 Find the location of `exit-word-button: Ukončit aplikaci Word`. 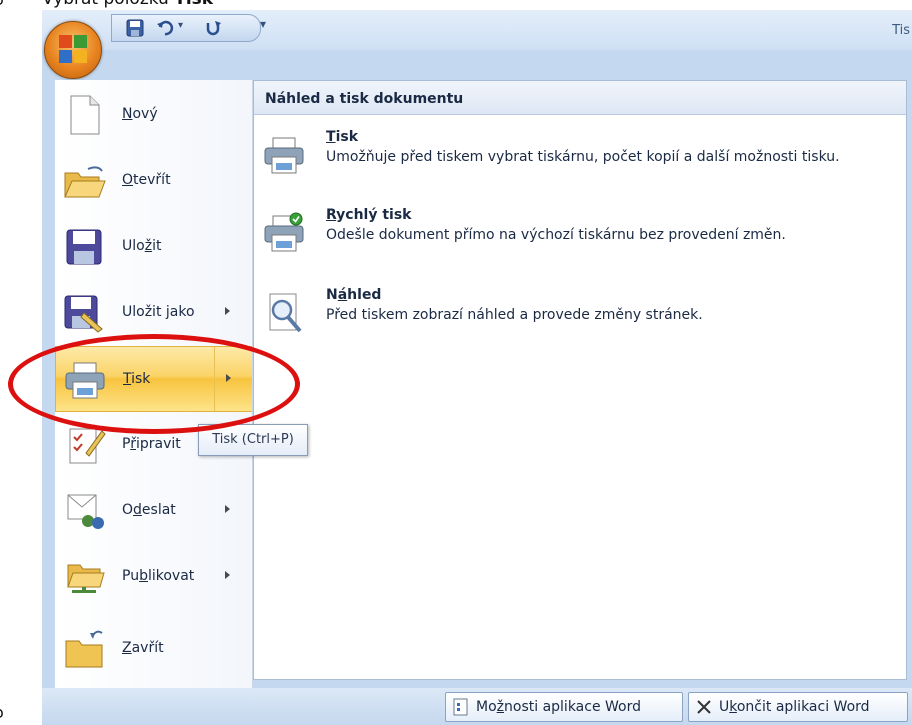

exit-word-button: Ukončit aplikaci Word is located at coordinates (798, 707).